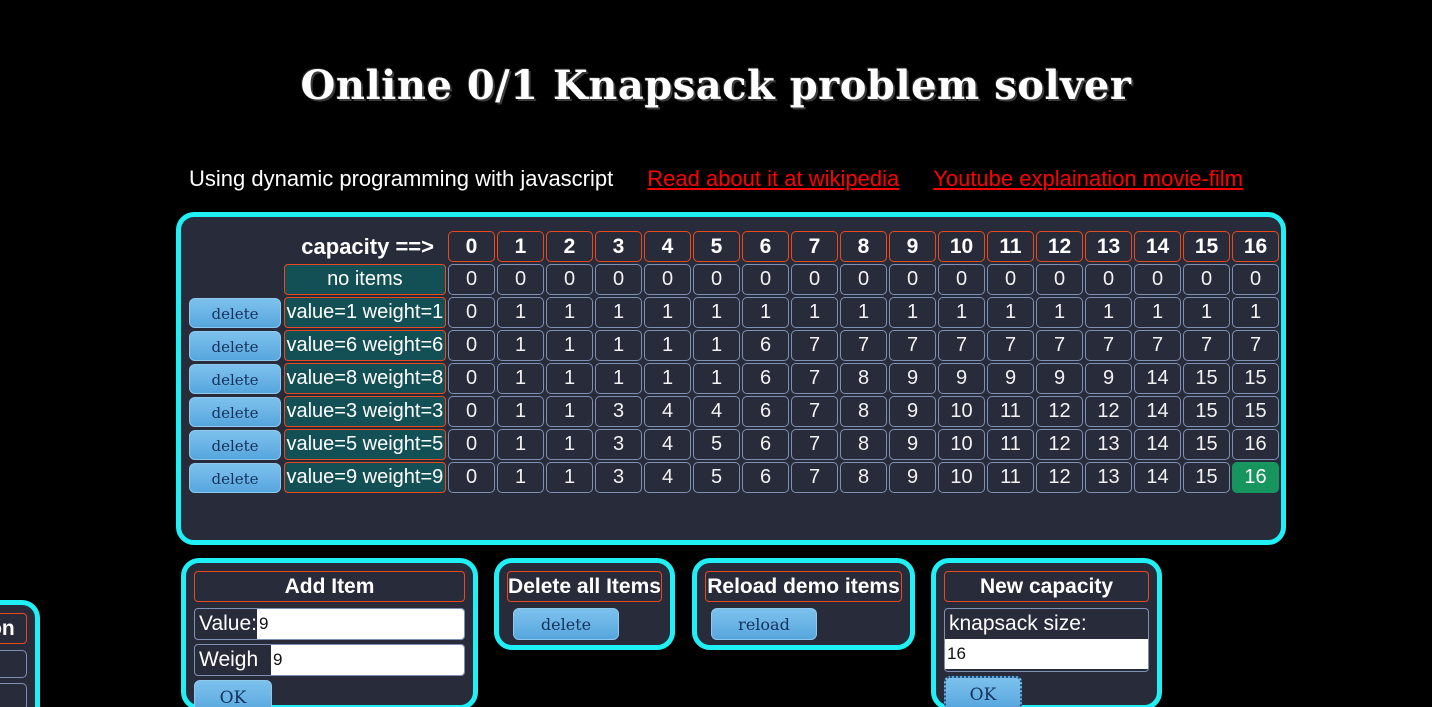  Describe the element at coordinates (233, 693) in the screenshot. I see `add-item-ok-button: OK` at that location.